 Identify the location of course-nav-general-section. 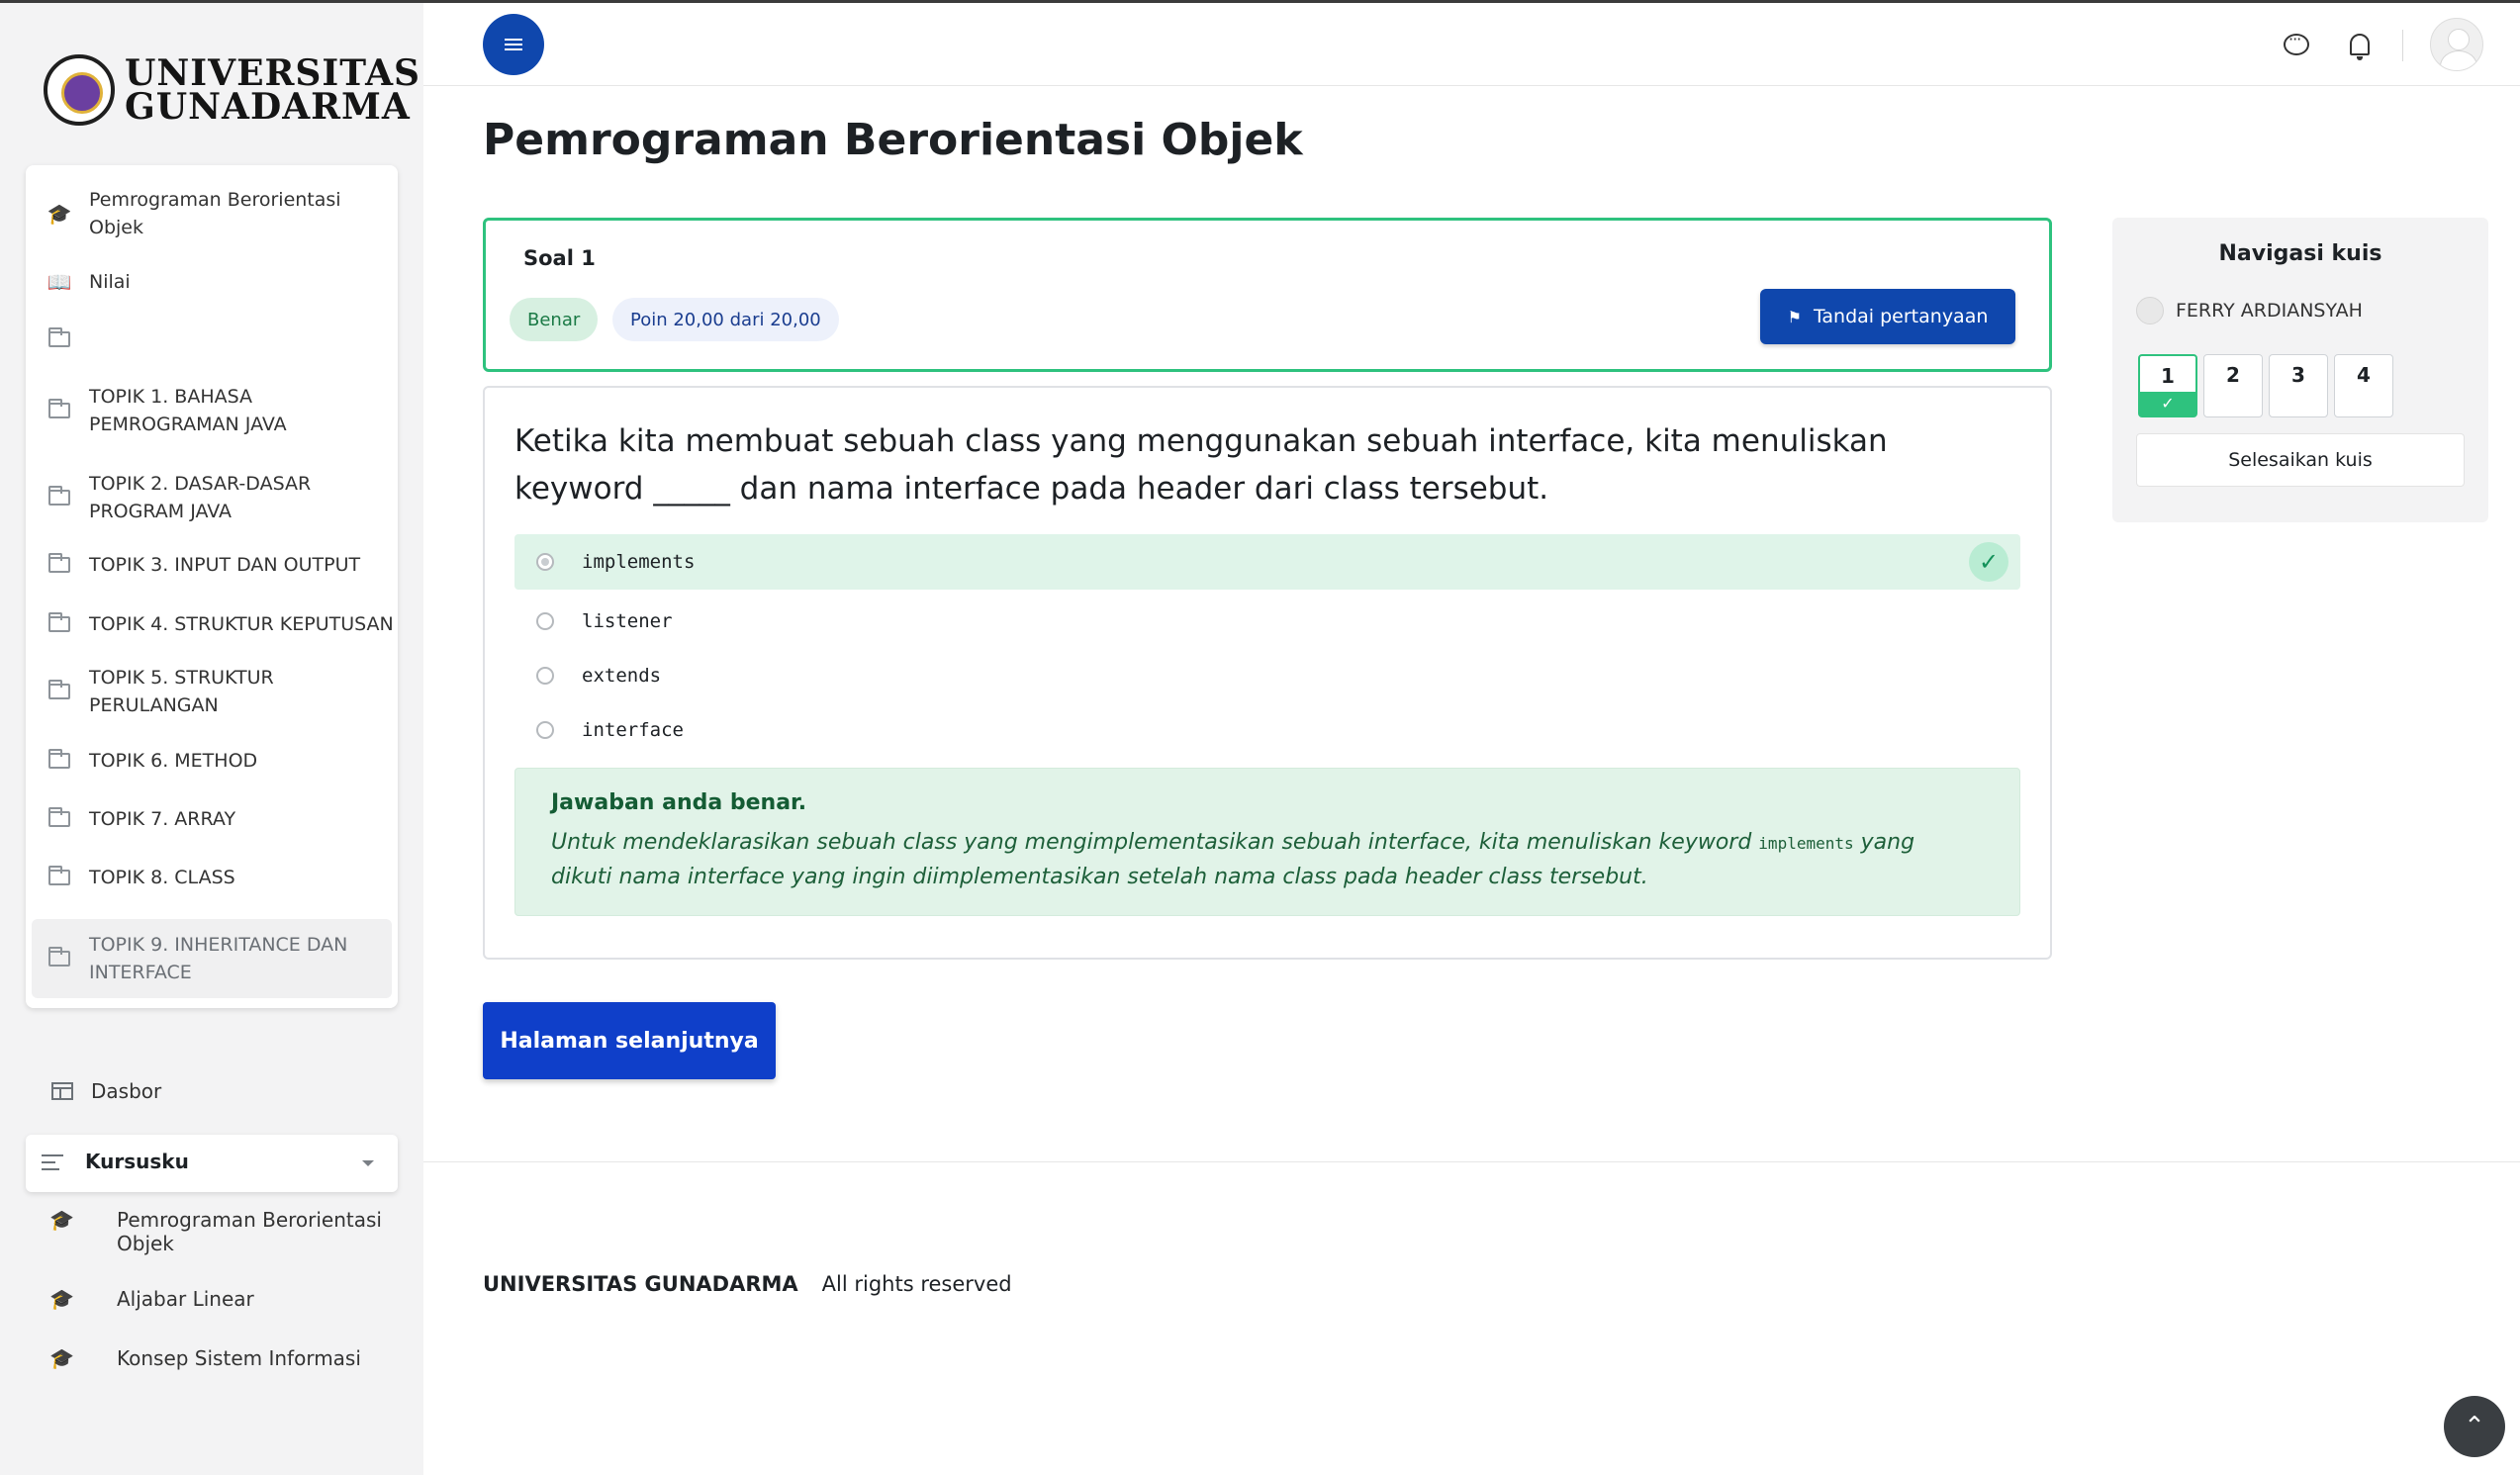
(212, 339).